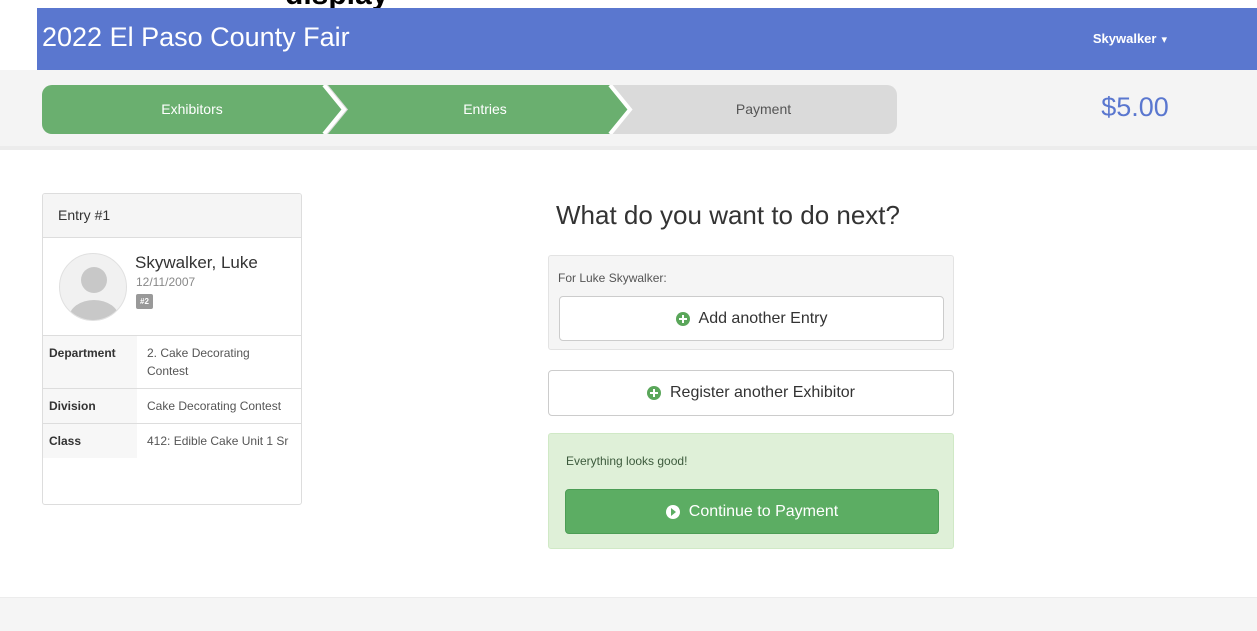 This screenshot has height=631, width=1257. Describe the element at coordinates (90, 406) in the screenshot. I see `detail-label: Division` at that location.